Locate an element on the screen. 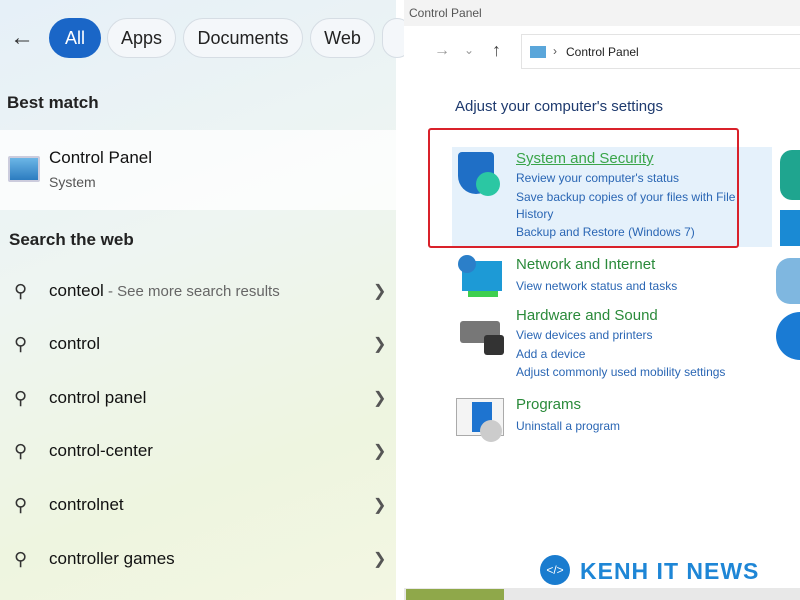 The image size is (800, 600). result-suffix: - See more search results is located at coordinates (191, 291).